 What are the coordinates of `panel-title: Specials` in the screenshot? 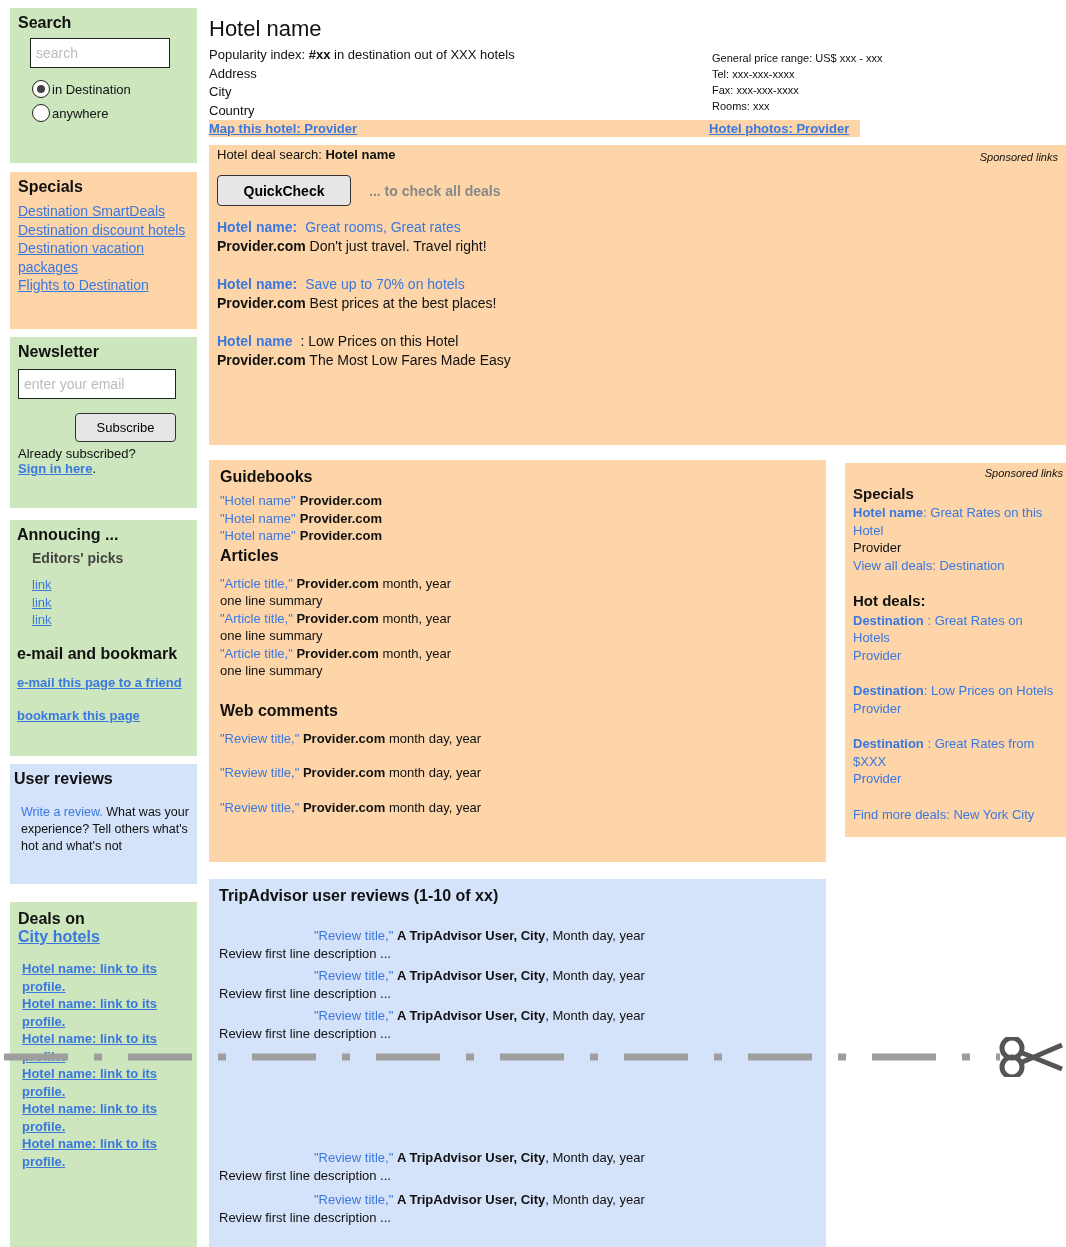 It's located at (51, 187).